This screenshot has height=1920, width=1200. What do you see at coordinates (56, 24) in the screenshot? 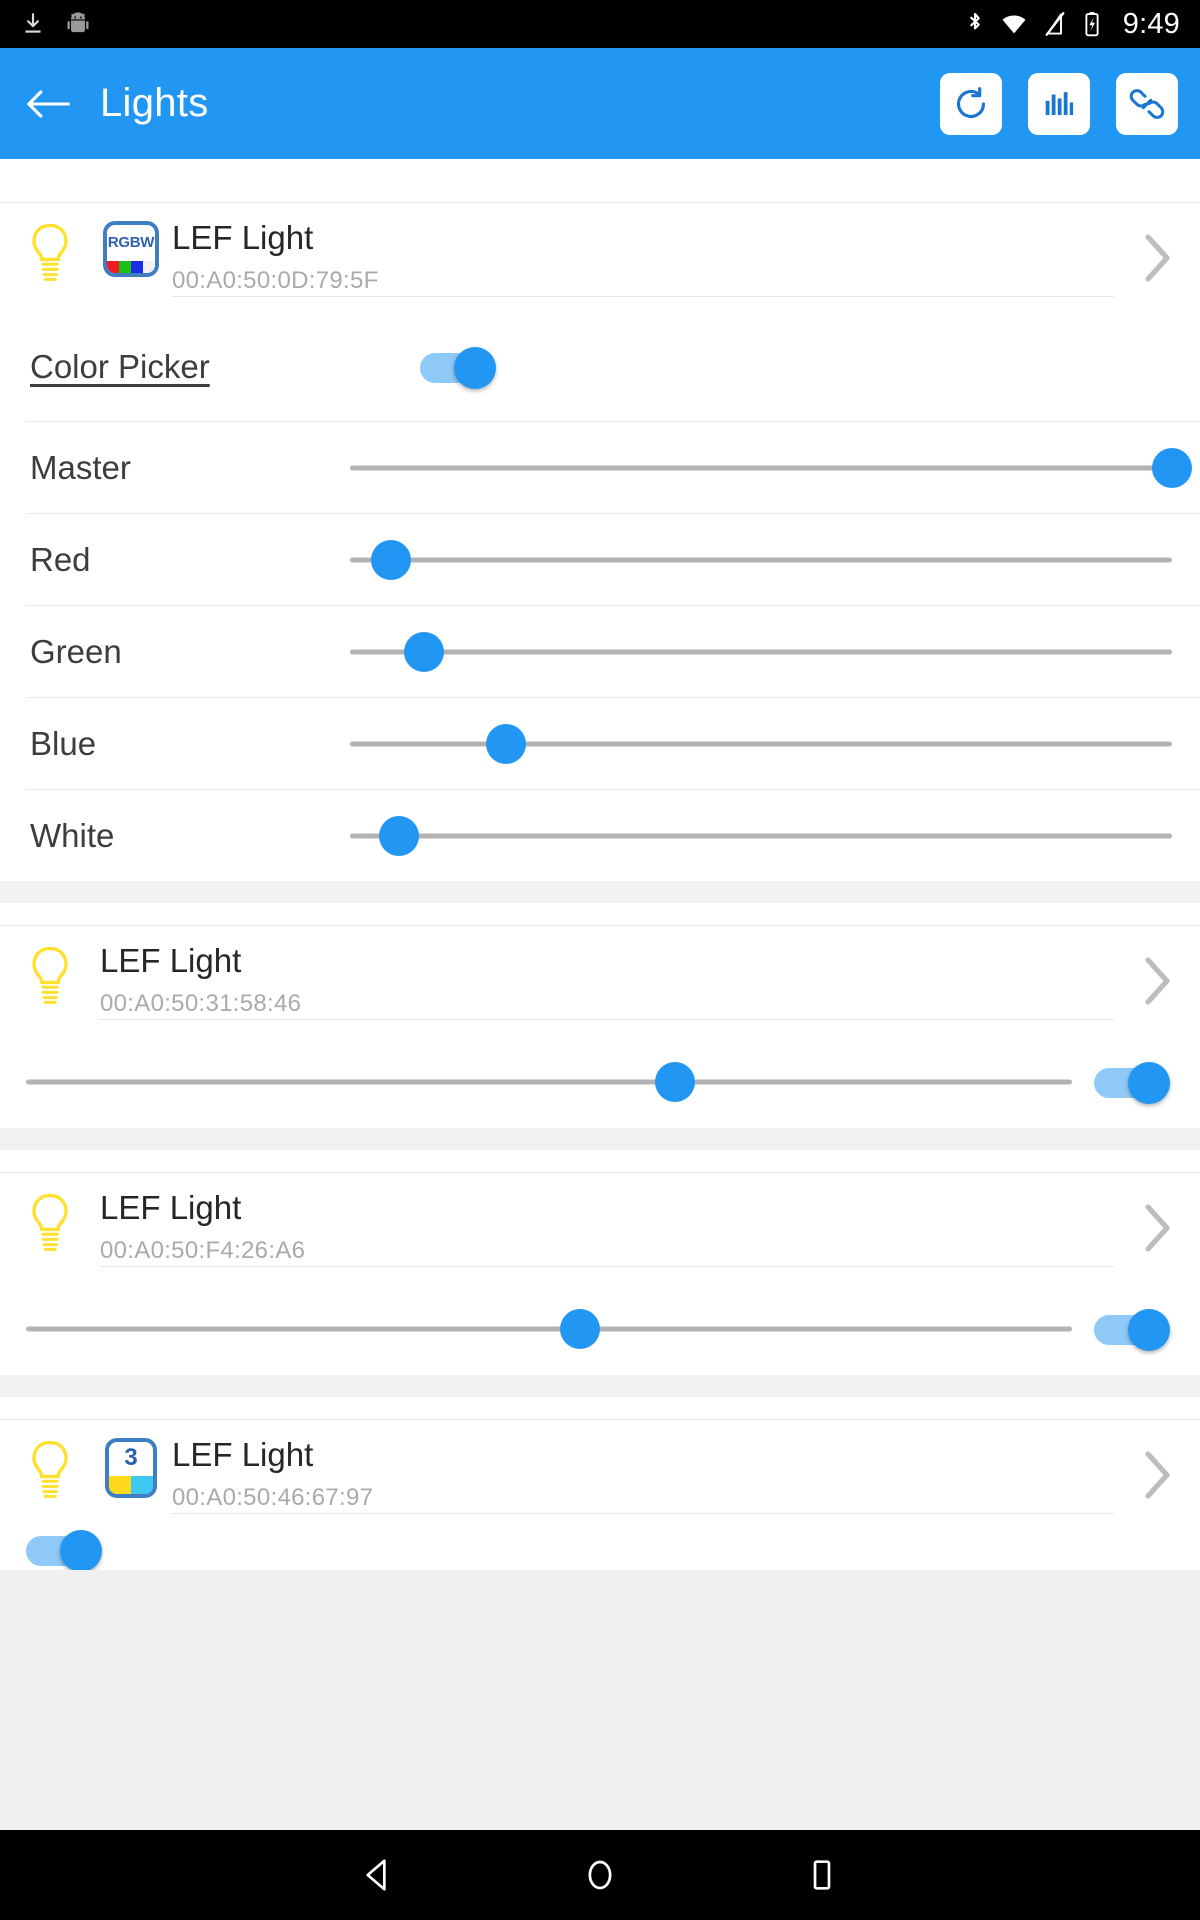
I see `status-bar-left-icons` at bounding box center [56, 24].